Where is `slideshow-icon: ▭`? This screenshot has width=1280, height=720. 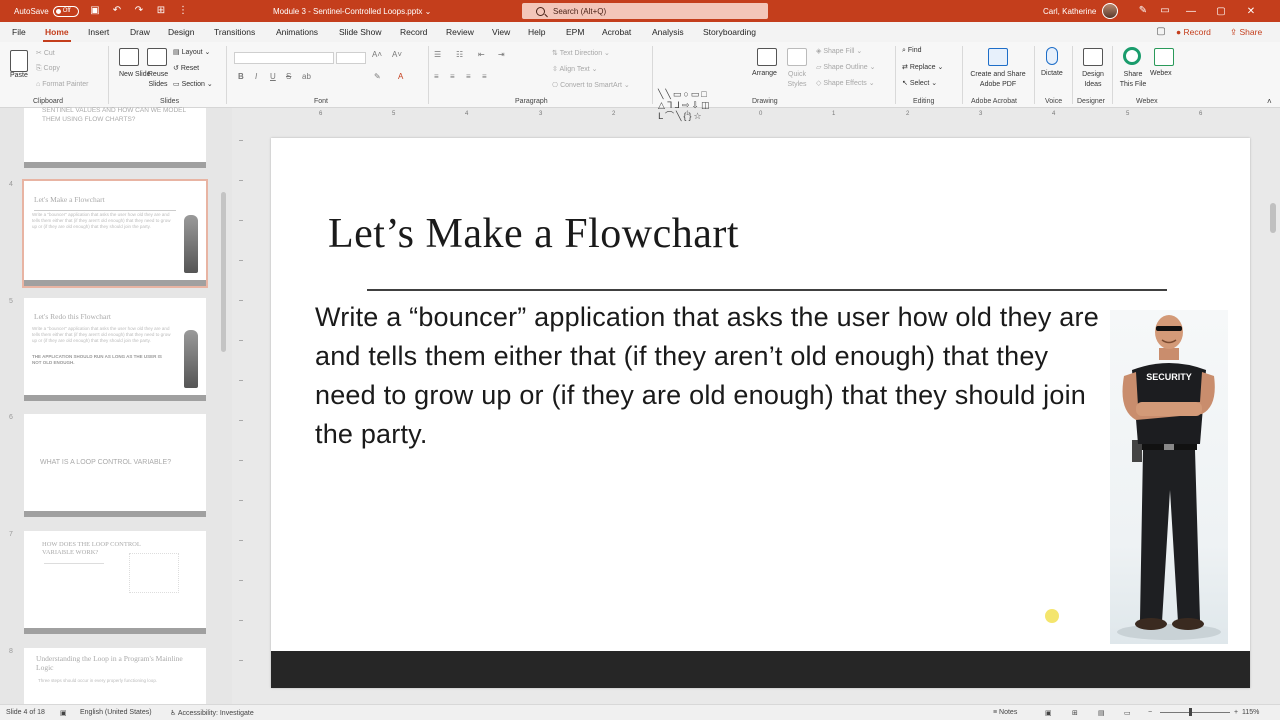
slideshow-icon: ▭ is located at coordinates (1127, 713).